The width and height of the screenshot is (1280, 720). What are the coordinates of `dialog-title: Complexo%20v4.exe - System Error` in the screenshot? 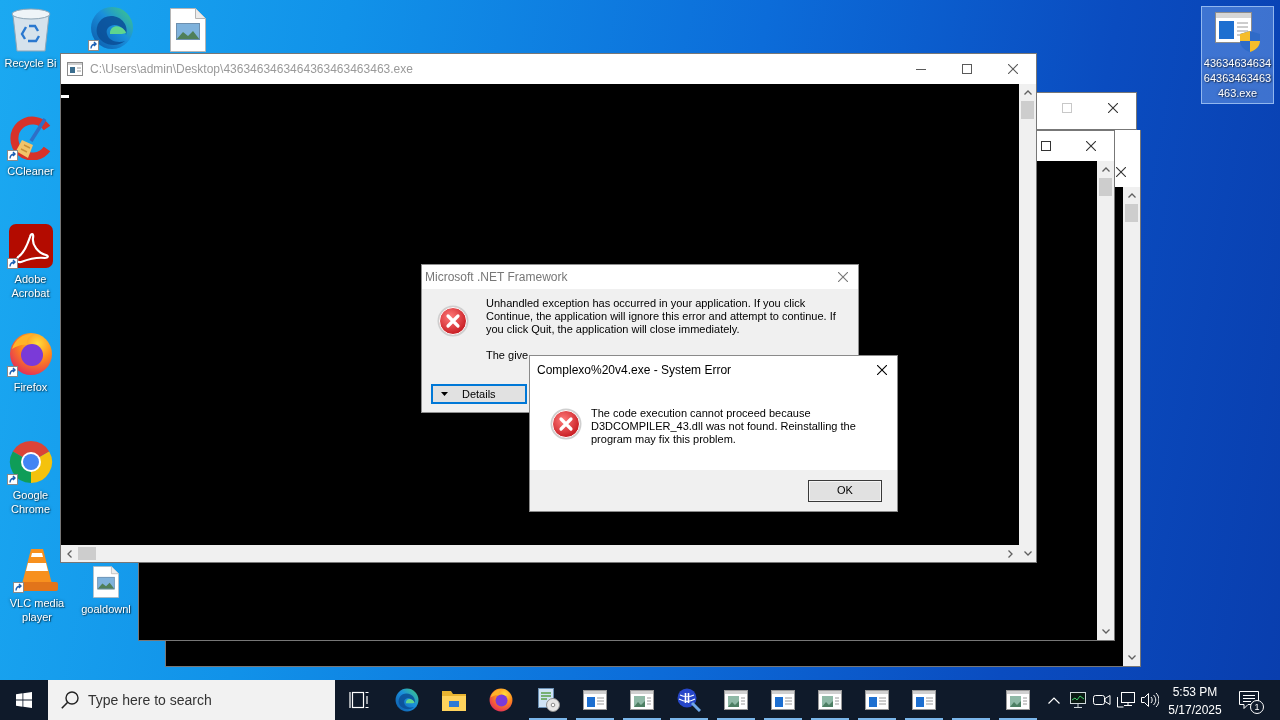 It's located at (634, 370).